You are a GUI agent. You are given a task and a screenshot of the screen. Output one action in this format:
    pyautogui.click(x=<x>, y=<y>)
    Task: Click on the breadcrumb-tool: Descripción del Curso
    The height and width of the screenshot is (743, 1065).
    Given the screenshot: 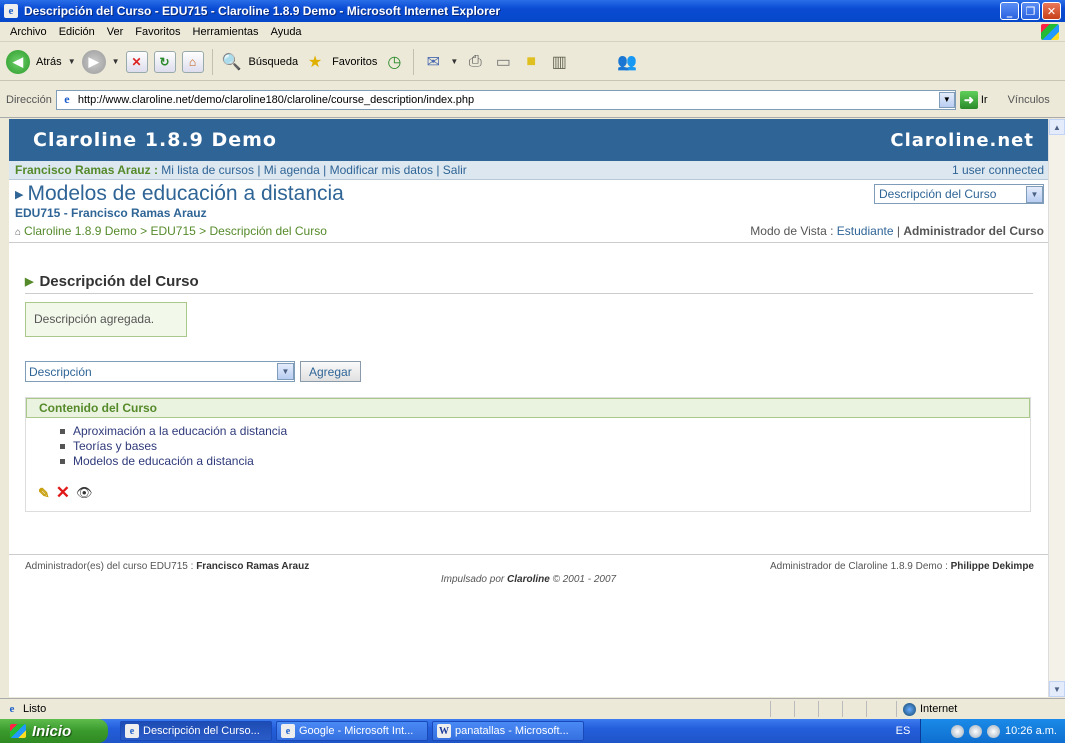 What is the action you would take?
    pyautogui.click(x=268, y=231)
    